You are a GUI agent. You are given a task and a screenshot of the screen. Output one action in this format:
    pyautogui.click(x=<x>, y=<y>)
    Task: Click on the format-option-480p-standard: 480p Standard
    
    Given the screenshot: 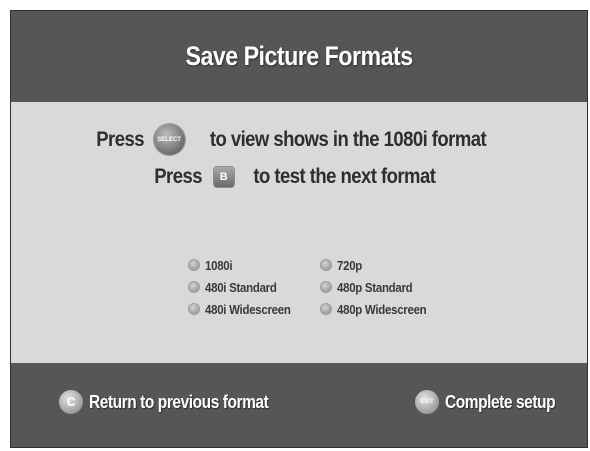 What is the action you would take?
    pyautogui.click(x=380, y=287)
    